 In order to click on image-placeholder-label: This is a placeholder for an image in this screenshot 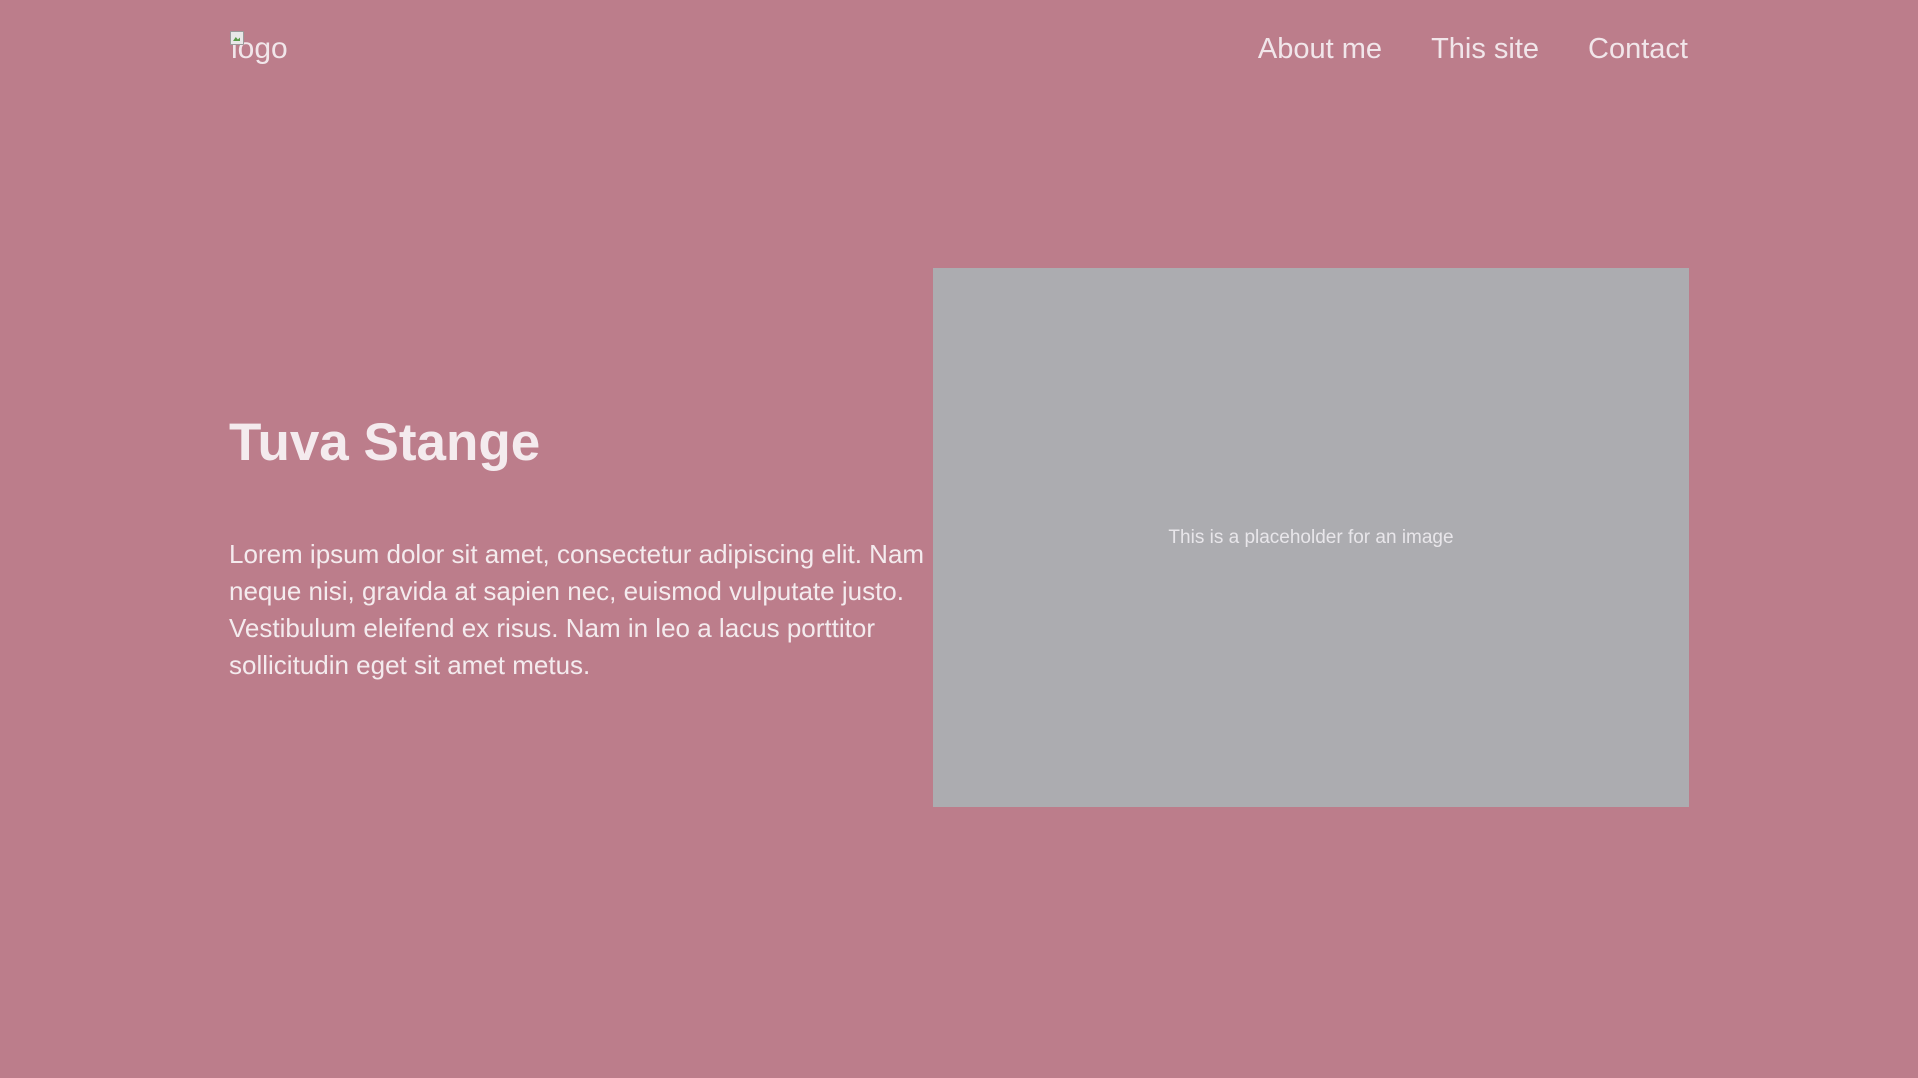, I will do `click(1311, 537)`.